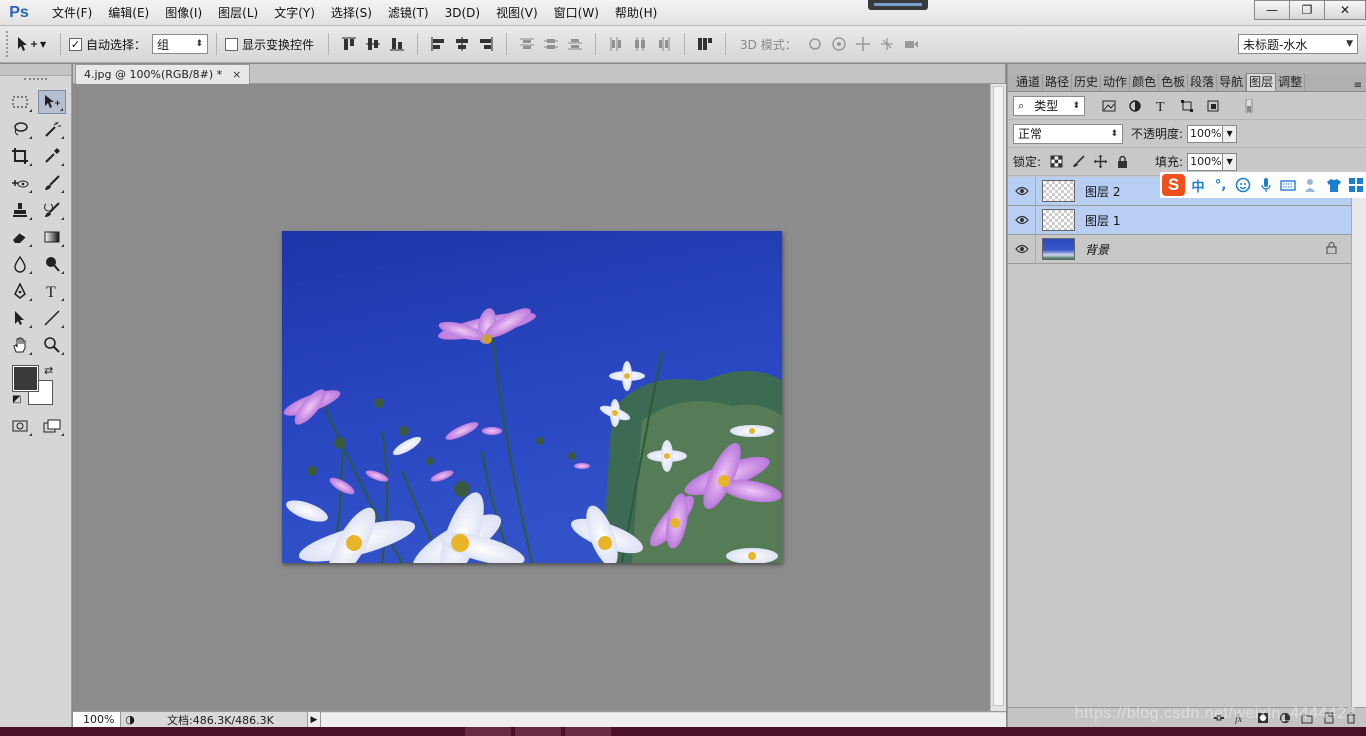 The height and width of the screenshot is (736, 1366). What do you see at coordinates (1179, 249) in the screenshot?
I see `layer-row: 背景` at bounding box center [1179, 249].